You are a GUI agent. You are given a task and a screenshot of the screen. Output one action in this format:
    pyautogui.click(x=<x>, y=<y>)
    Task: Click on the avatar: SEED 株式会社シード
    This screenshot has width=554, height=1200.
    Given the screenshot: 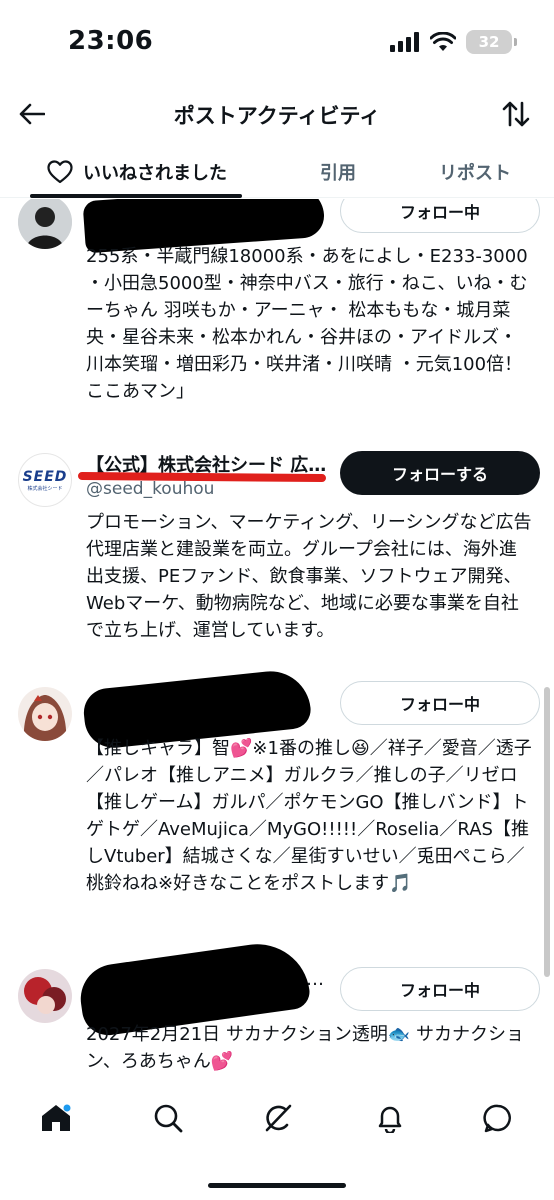 What is the action you would take?
    pyautogui.click(x=45, y=480)
    